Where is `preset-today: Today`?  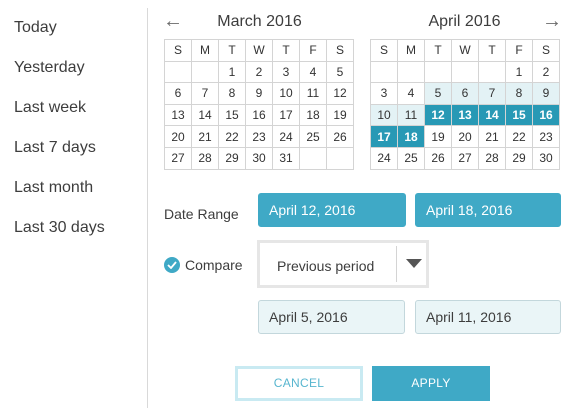
preset-today: Today is located at coordinates (35, 28).